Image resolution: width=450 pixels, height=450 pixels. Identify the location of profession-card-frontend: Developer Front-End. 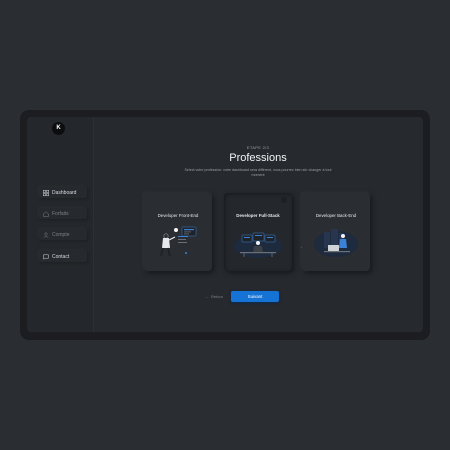
(178, 232).